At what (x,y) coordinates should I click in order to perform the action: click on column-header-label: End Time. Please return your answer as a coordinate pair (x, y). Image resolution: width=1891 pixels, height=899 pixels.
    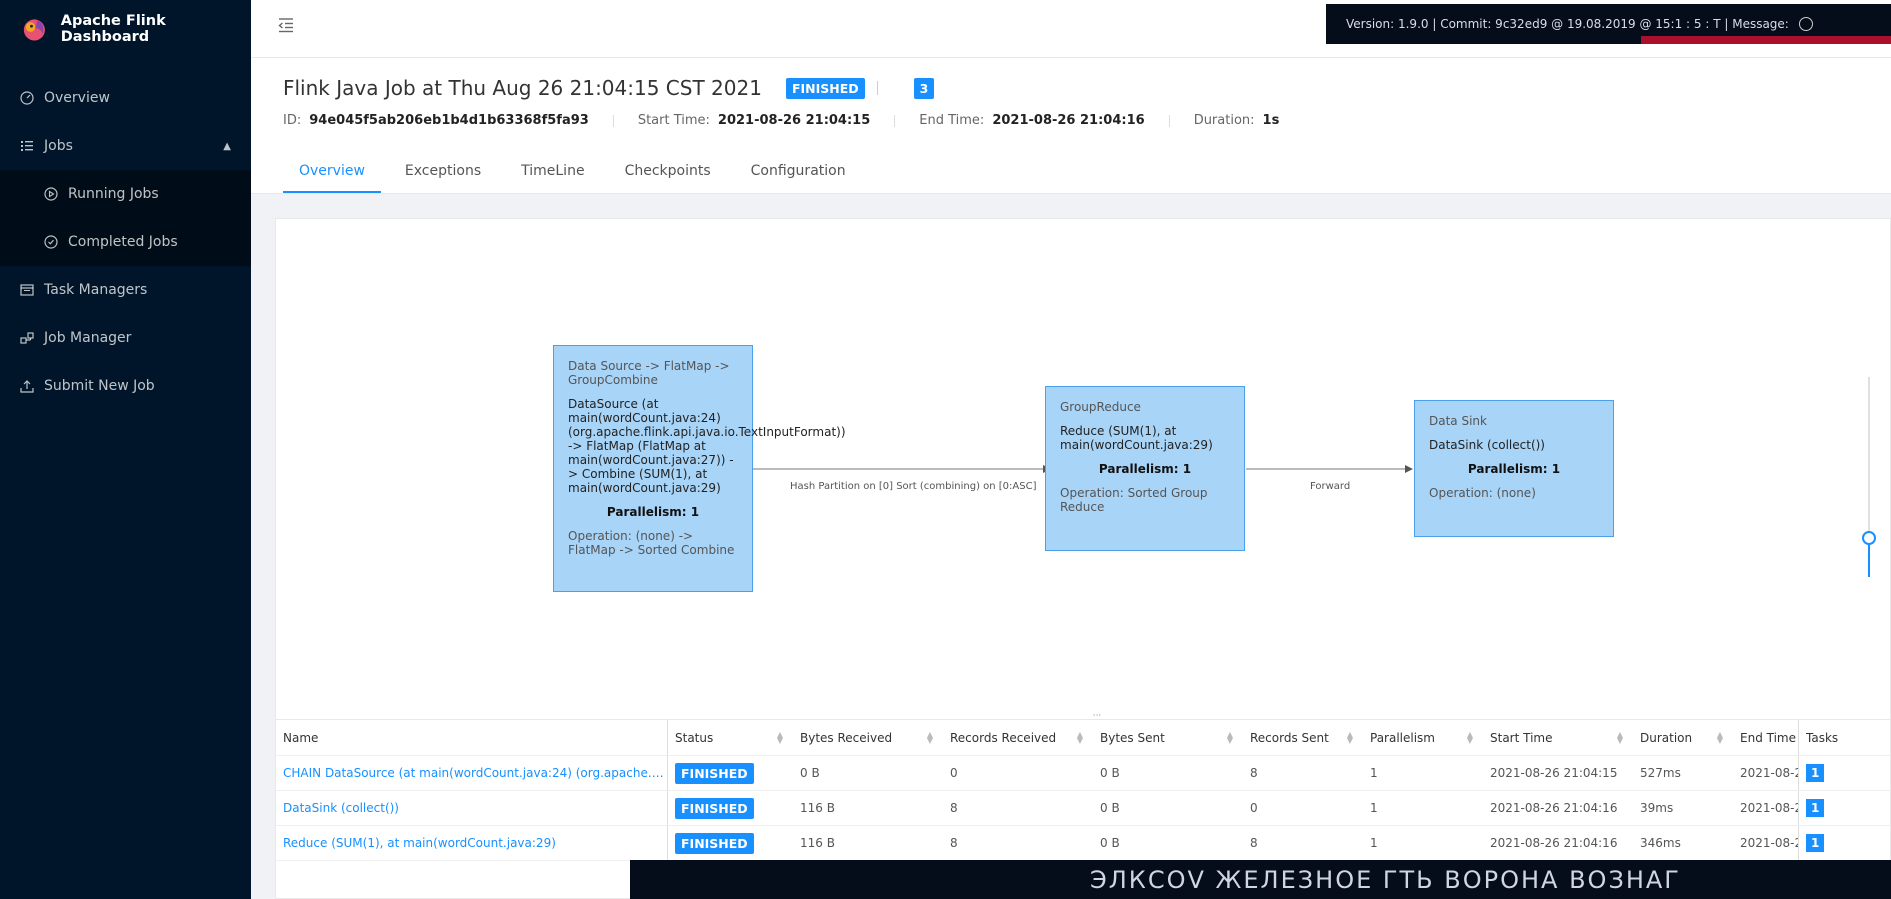
    Looking at the image, I should click on (1768, 737).